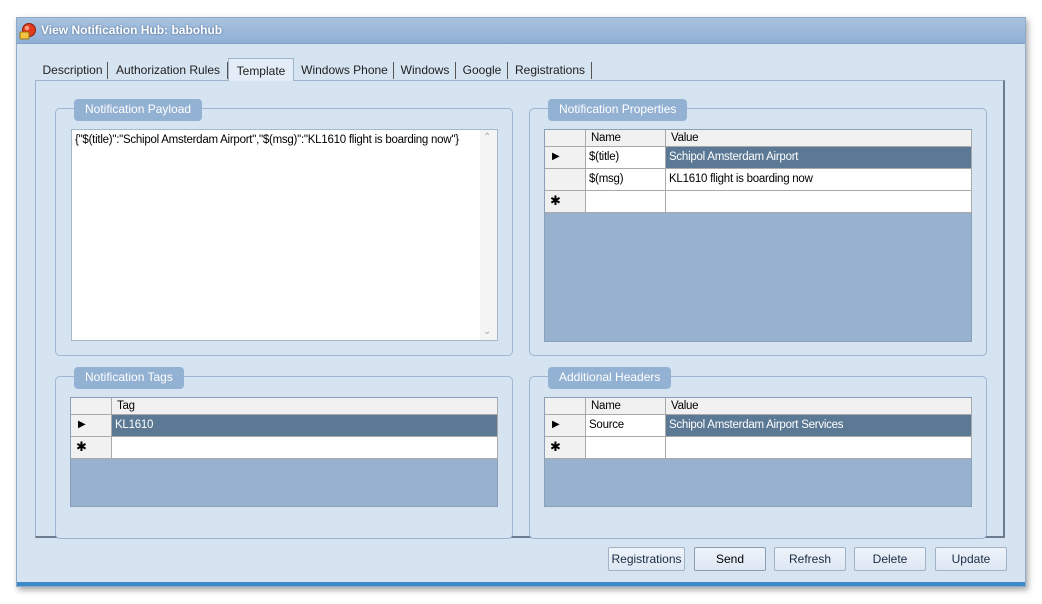 This screenshot has height=604, width=1042. I want to click on tab-windows-phone: Windows Phone, so click(344, 70).